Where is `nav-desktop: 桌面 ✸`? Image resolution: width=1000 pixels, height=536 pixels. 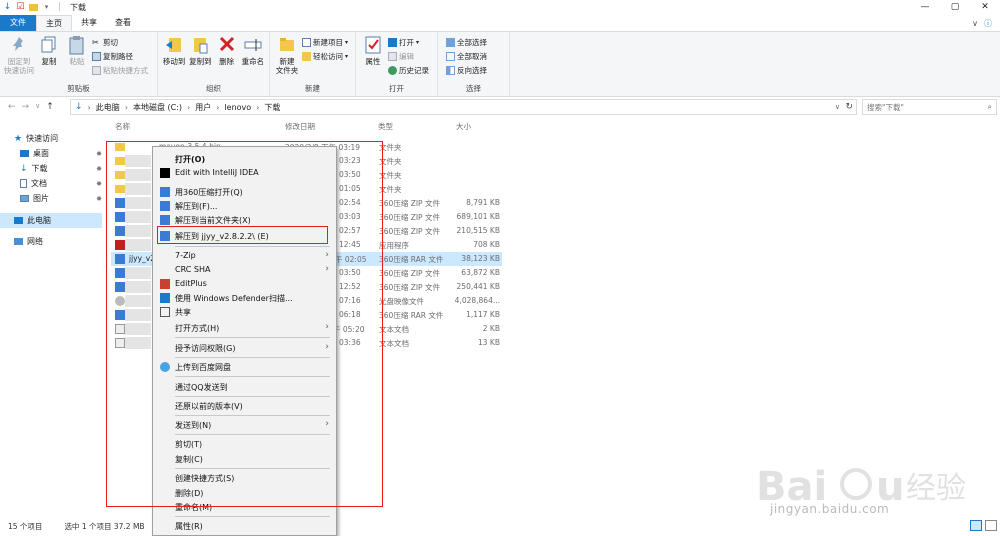
nav-desktop: 桌面 ✸ is located at coordinates (65, 153).